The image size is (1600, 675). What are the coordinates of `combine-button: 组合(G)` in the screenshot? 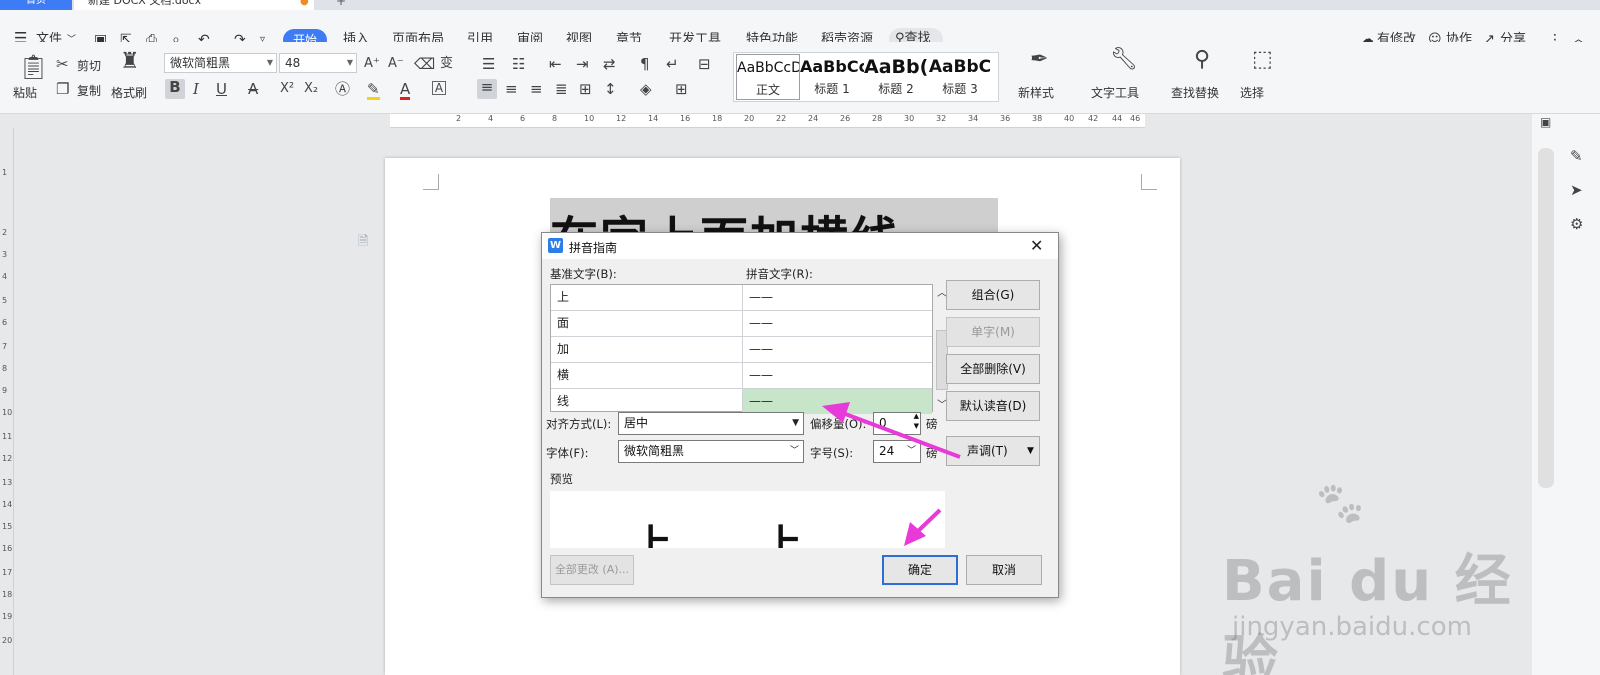 It's located at (993, 295).